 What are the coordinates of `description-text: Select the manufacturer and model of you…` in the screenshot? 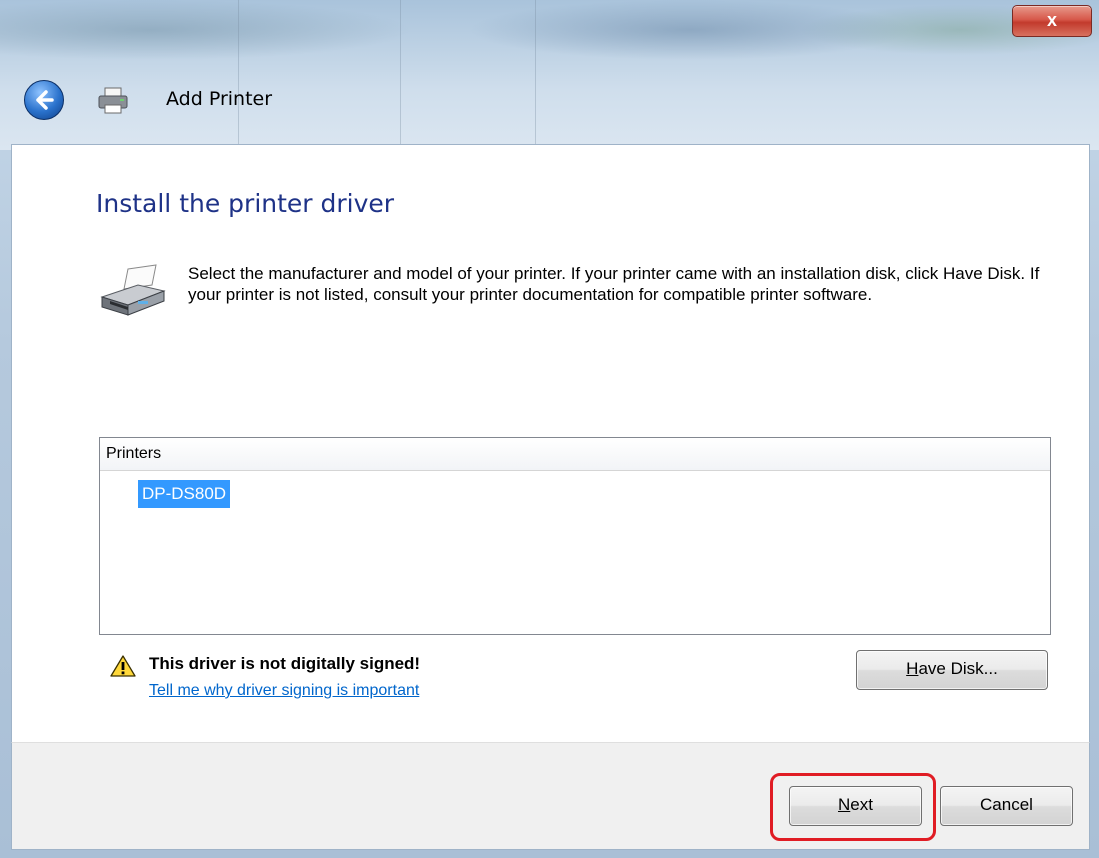 It's located at (614, 284).